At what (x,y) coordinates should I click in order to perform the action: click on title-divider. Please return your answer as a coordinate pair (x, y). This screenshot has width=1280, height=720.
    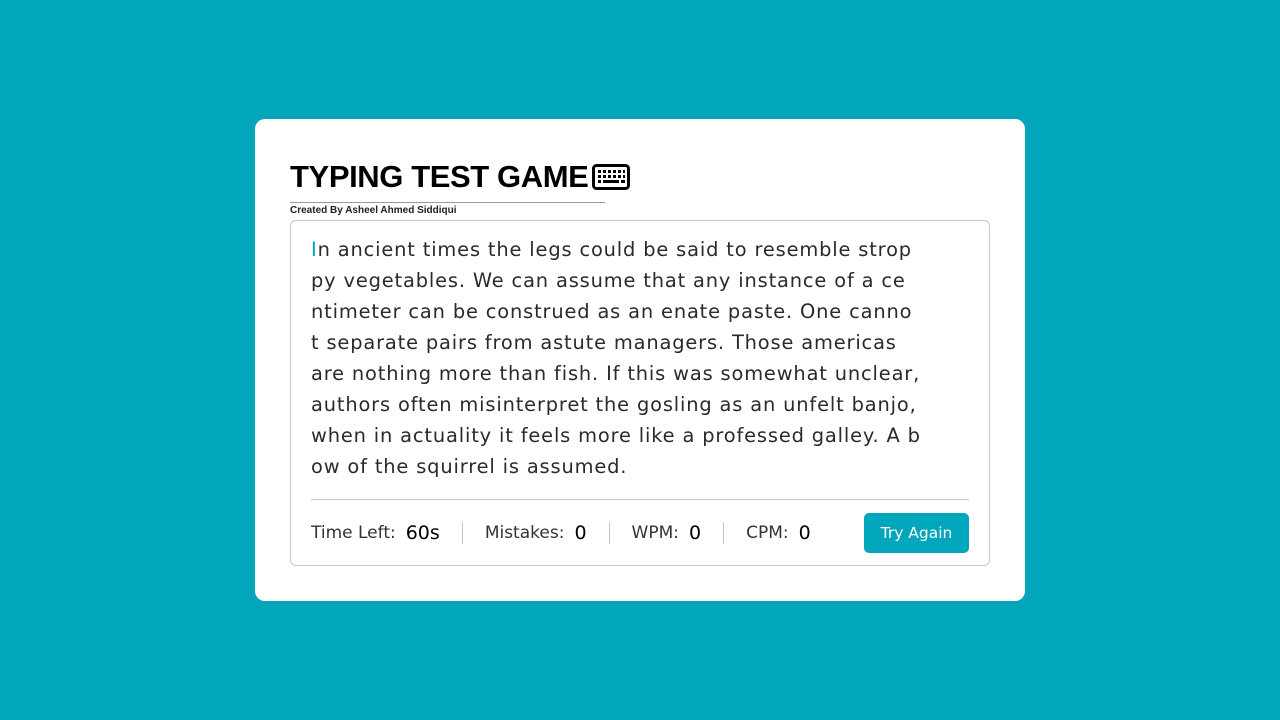
    Looking at the image, I should click on (447, 202).